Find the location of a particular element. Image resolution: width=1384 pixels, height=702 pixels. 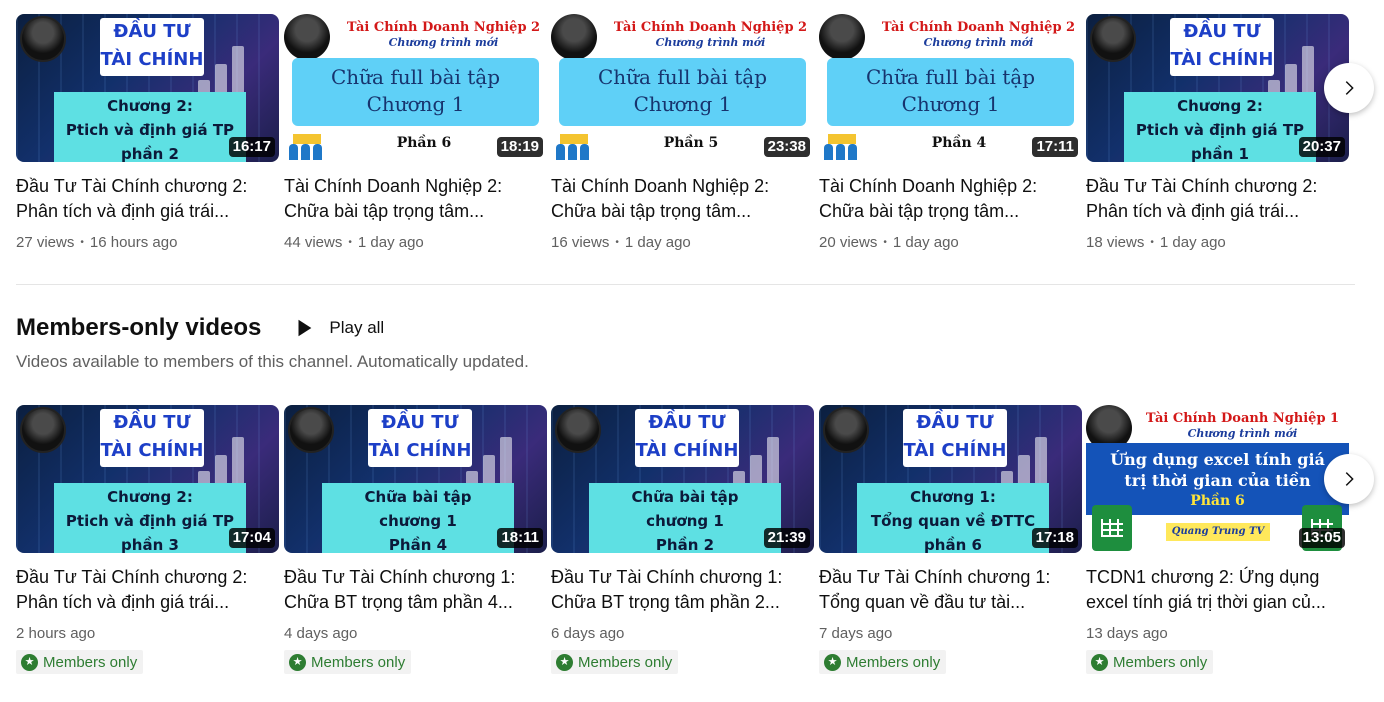

thumbnail-subheader: Chương trình mới is located at coordinates (710, 42).